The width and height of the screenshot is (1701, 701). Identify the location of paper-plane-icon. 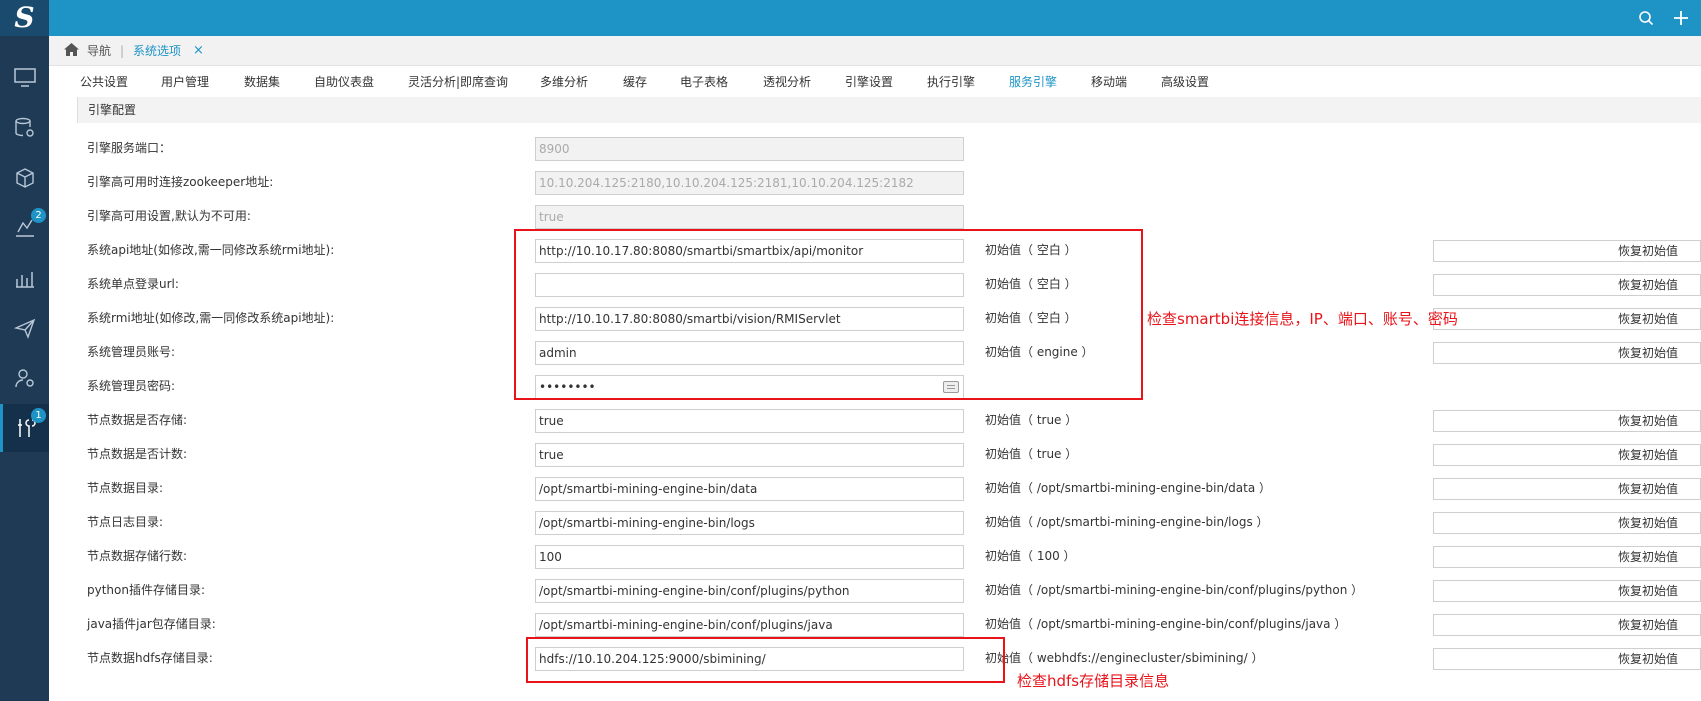
(24, 328).